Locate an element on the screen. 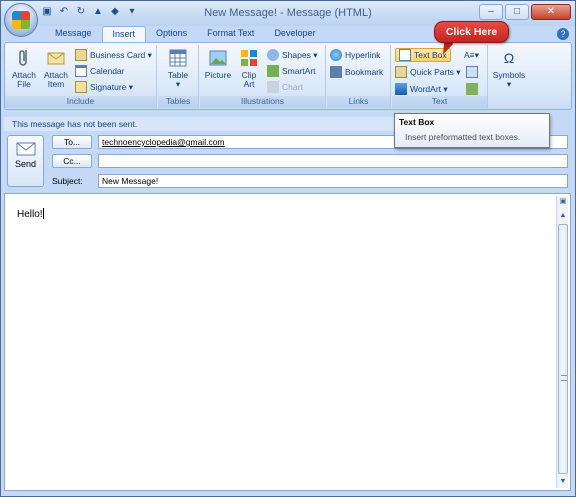  omega-icon: Ω is located at coordinates (509, 58).